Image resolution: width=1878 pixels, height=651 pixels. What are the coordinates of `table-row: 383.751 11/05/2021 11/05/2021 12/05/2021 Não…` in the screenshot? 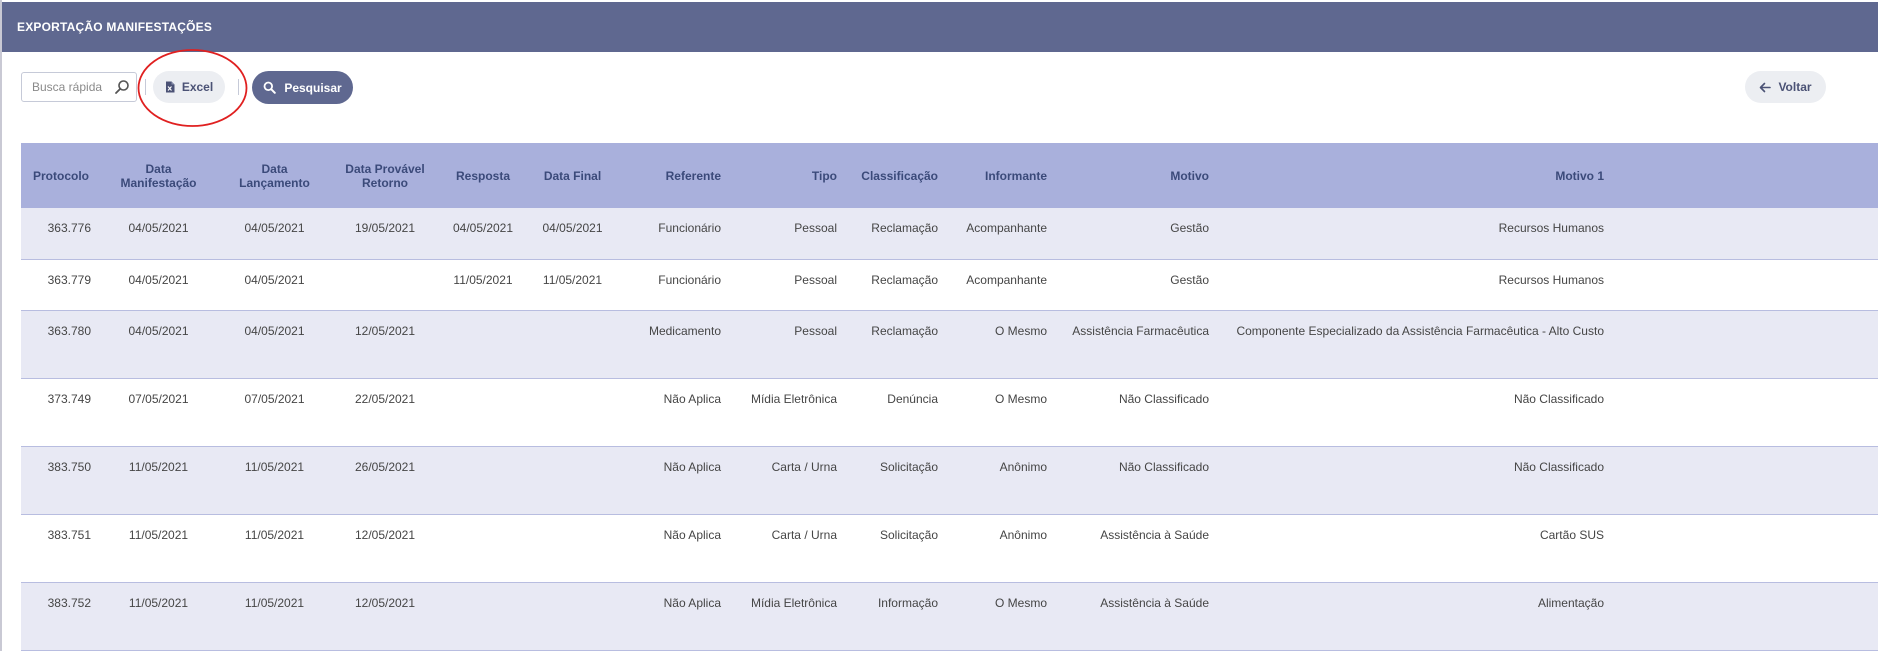 It's located at (949, 548).